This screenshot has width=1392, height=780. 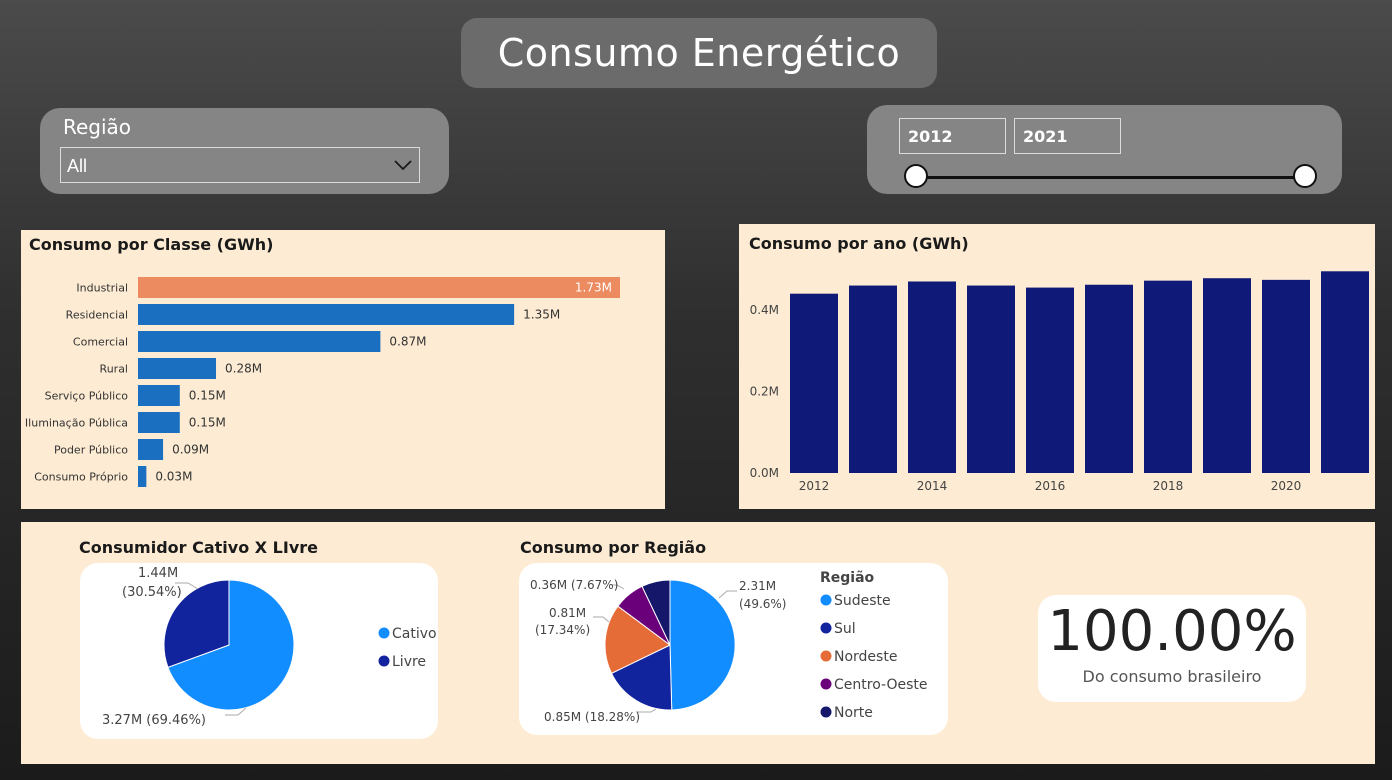 I want to click on class-bar-poder-publico, so click(x=151, y=449).